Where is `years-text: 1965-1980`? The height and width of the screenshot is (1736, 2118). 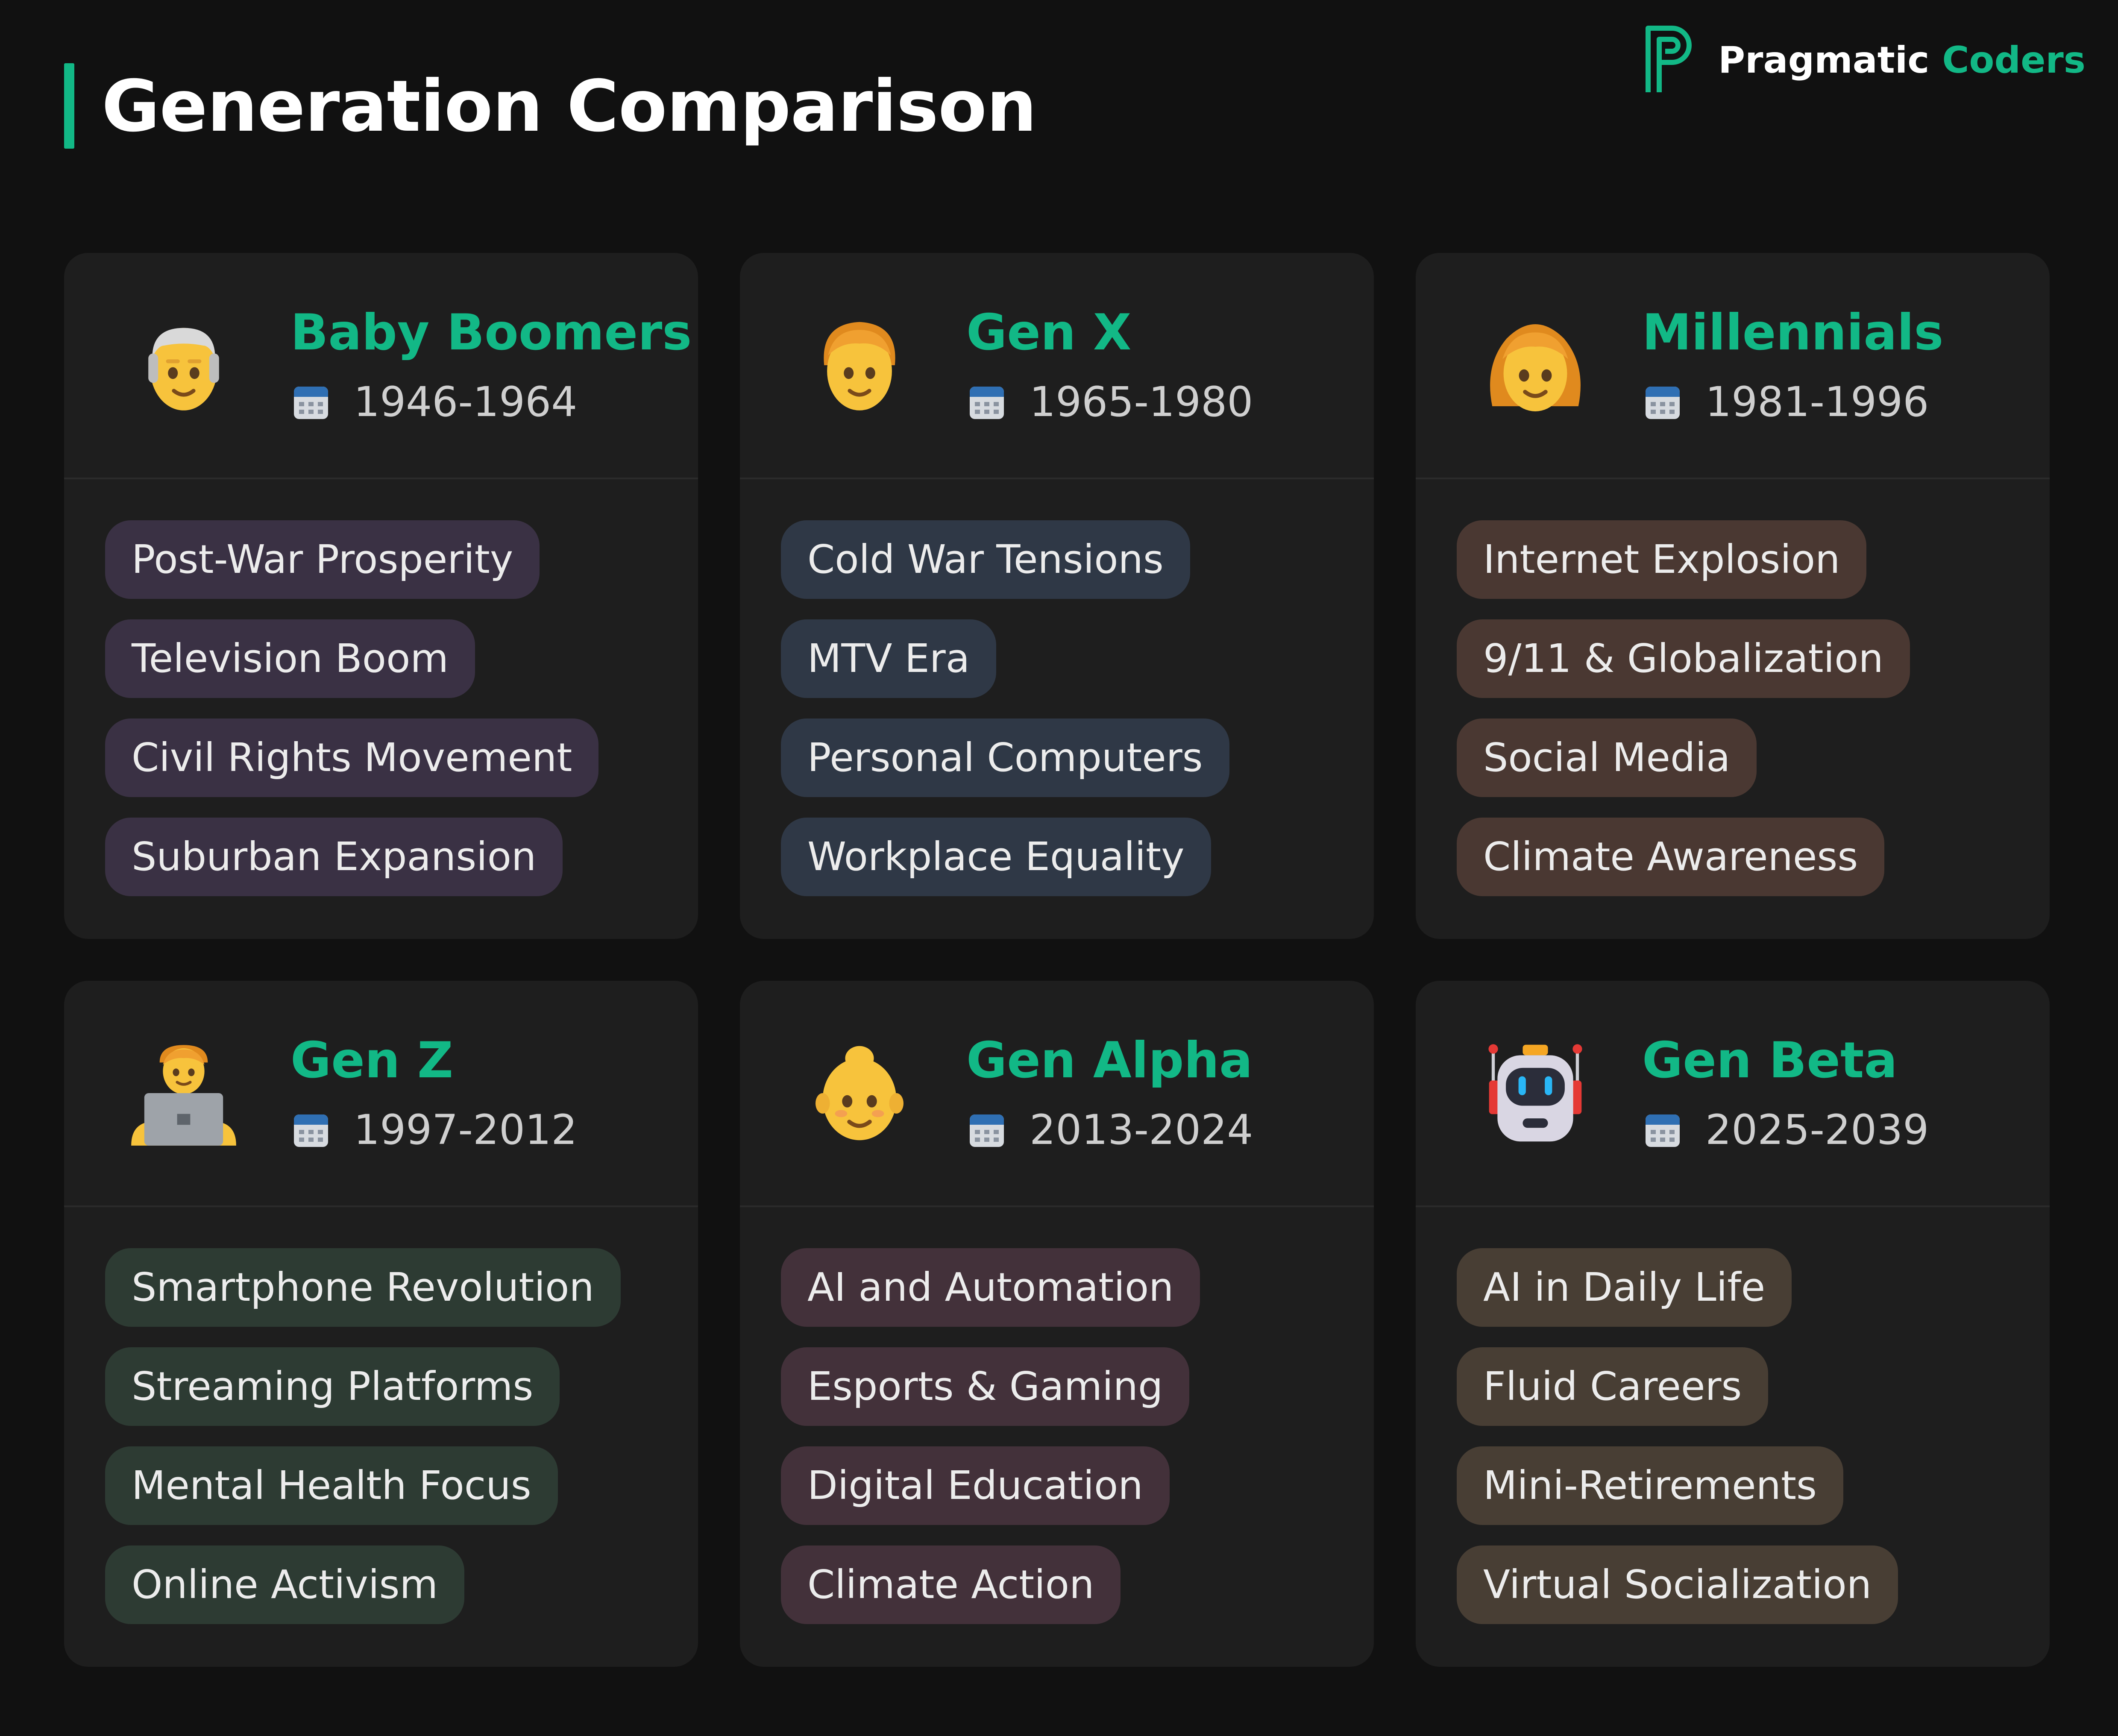
years-text: 1965-1980 is located at coordinates (1141, 402).